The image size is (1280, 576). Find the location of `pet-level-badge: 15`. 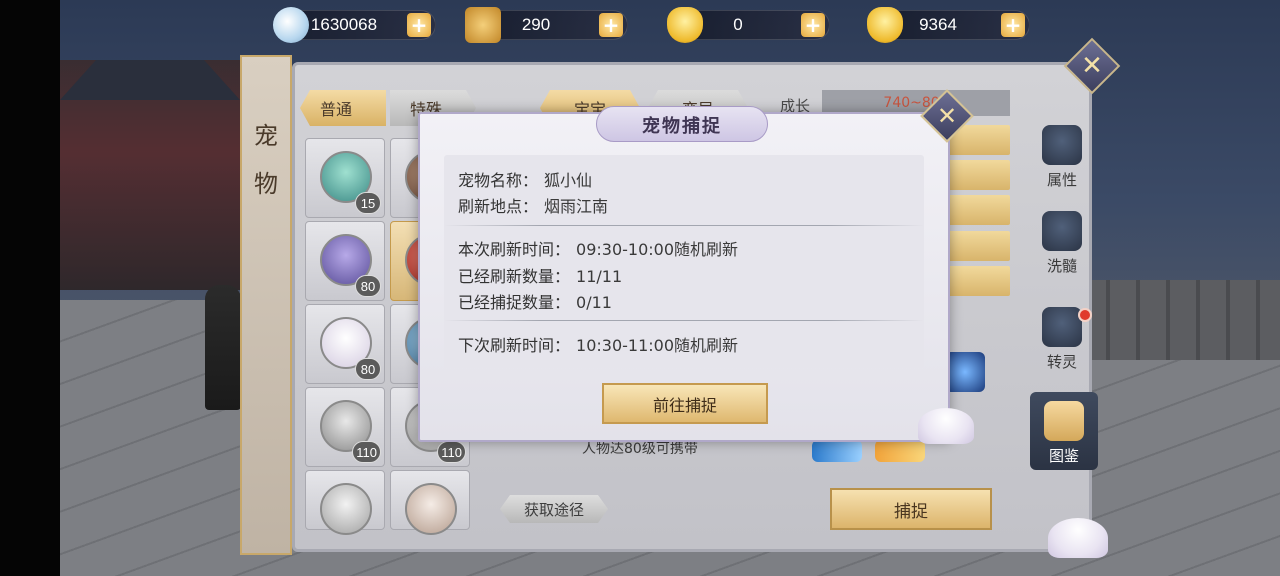

pet-level-badge: 15 is located at coordinates (368, 203).